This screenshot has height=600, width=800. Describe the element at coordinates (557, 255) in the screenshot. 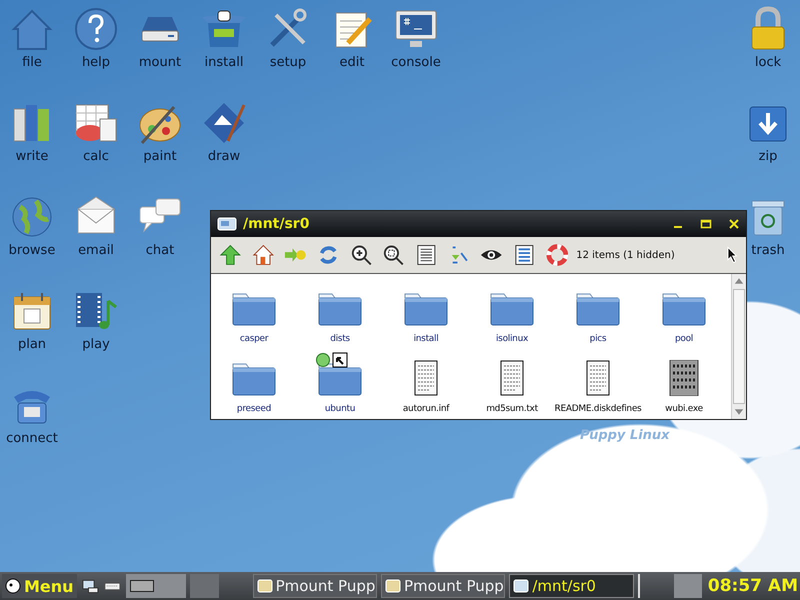

I see `lifebuoy-icon` at that location.